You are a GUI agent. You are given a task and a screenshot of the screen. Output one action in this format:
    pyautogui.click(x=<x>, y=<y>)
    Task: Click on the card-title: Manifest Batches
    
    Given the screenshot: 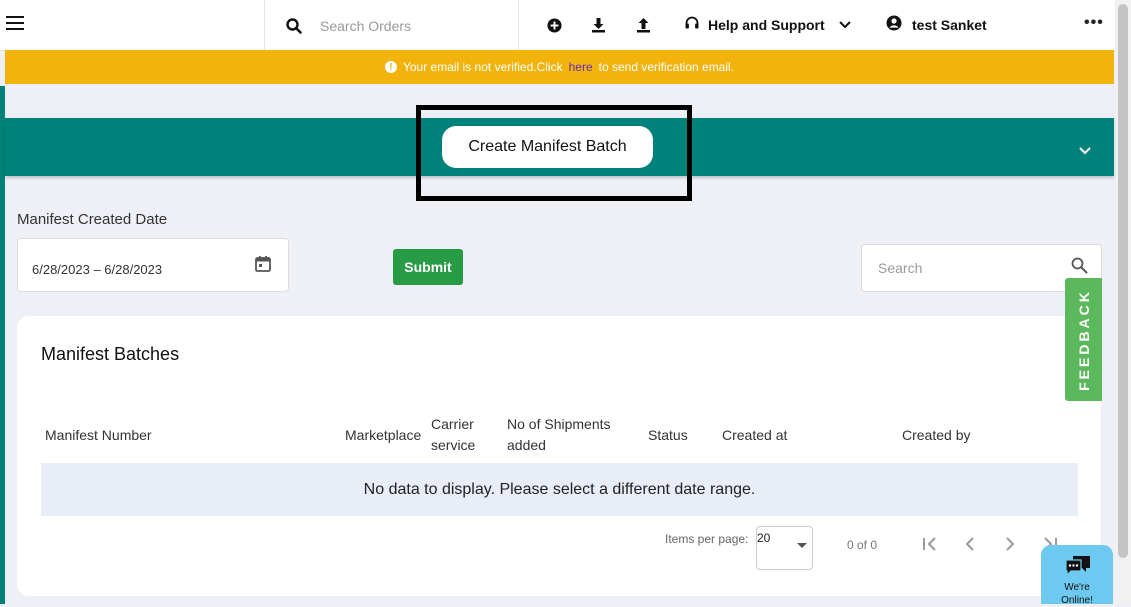 What is the action you would take?
    pyautogui.click(x=110, y=354)
    